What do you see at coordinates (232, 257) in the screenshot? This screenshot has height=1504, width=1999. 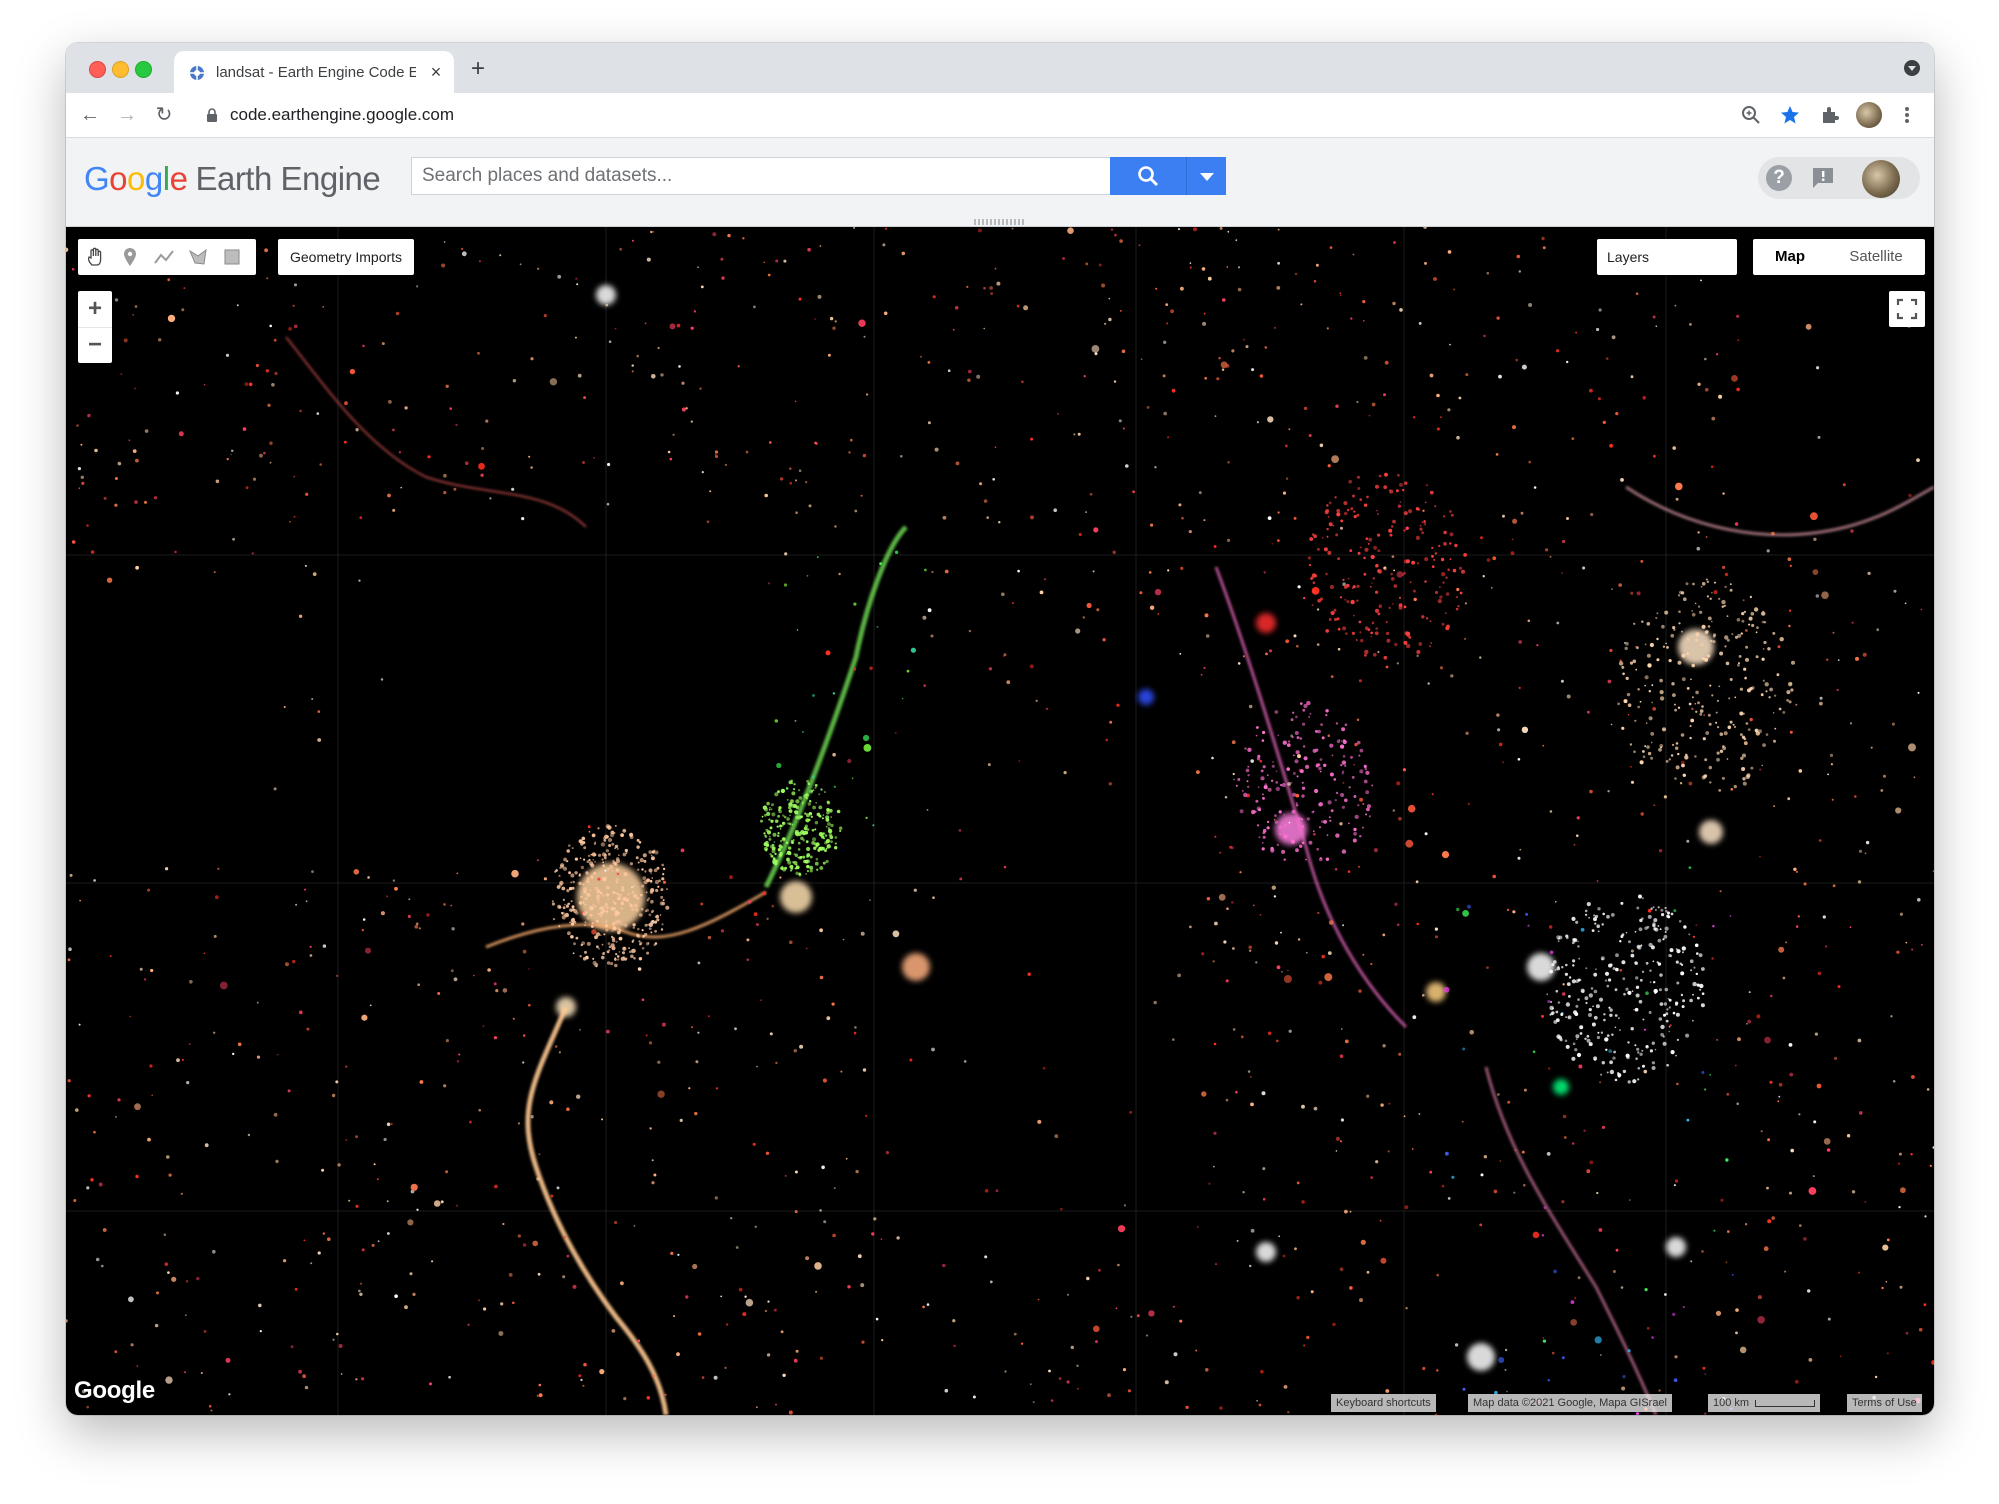 I see `rectangle-icon` at bounding box center [232, 257].